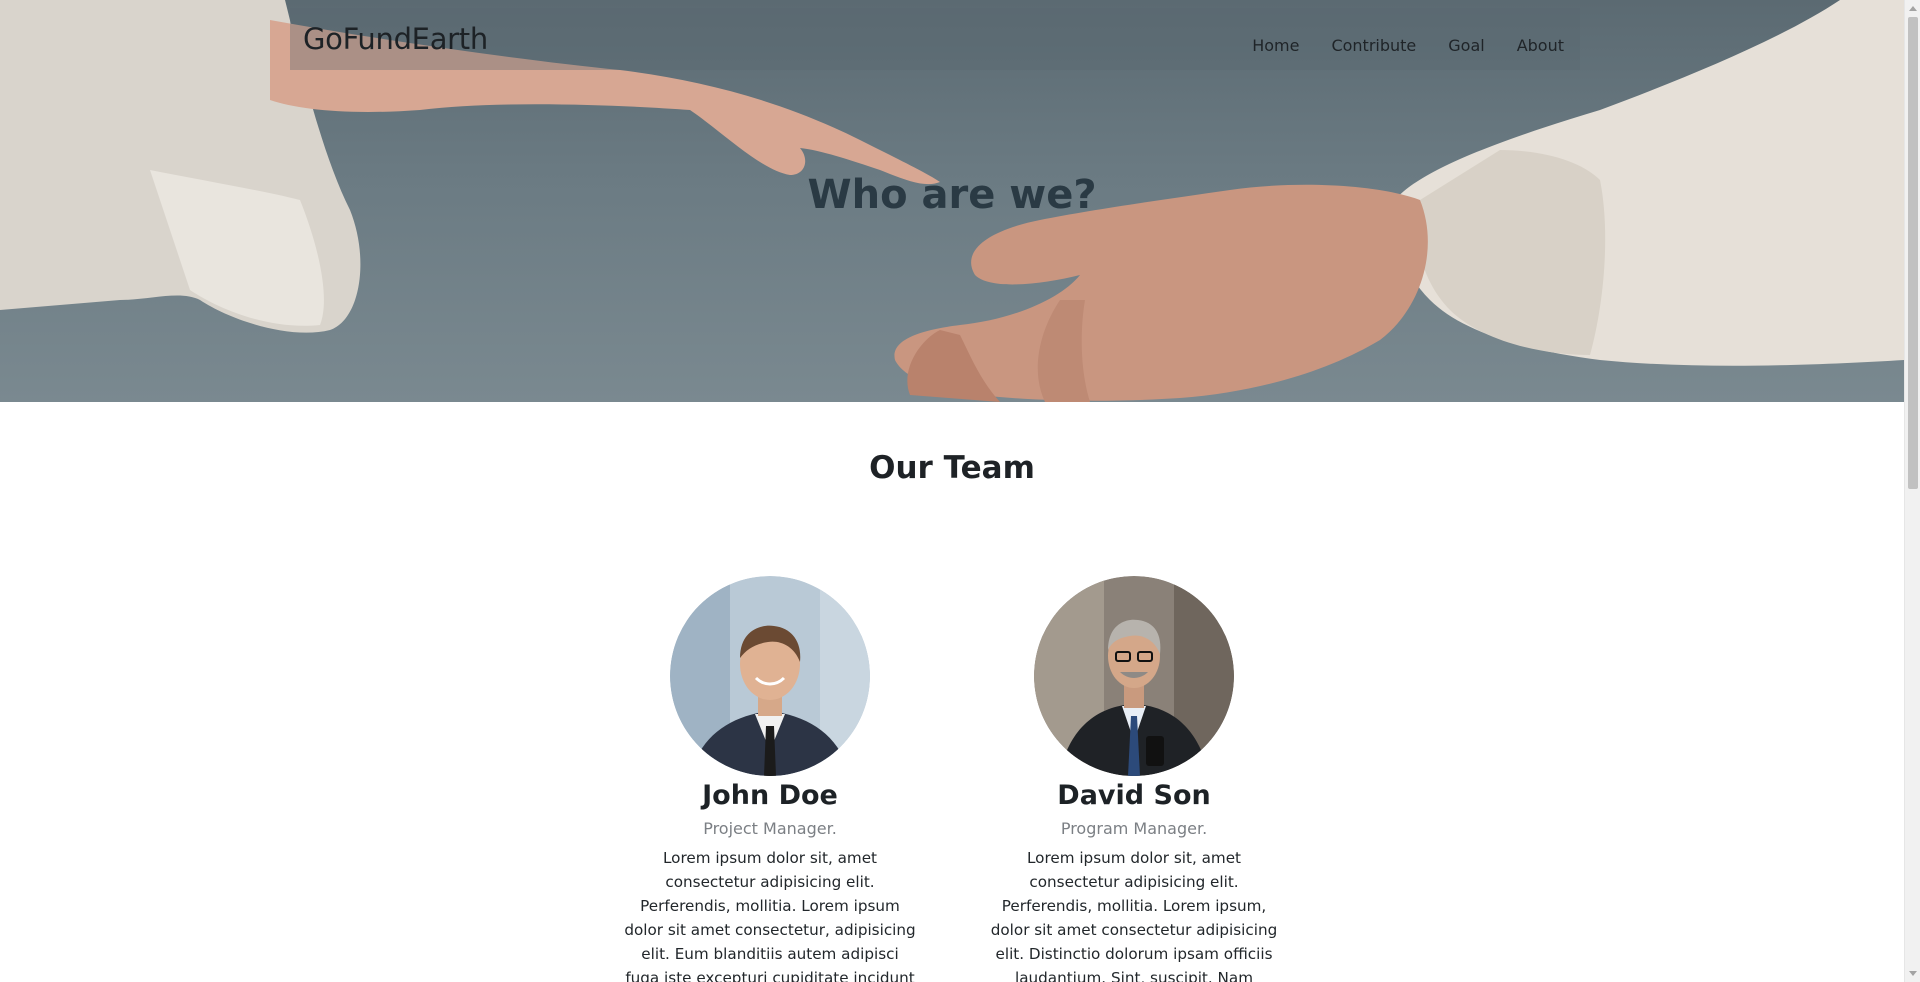  Describe the element at coordinates (1134, 828) in the screenshot. I see `member-role: Program Manager.` at that location.